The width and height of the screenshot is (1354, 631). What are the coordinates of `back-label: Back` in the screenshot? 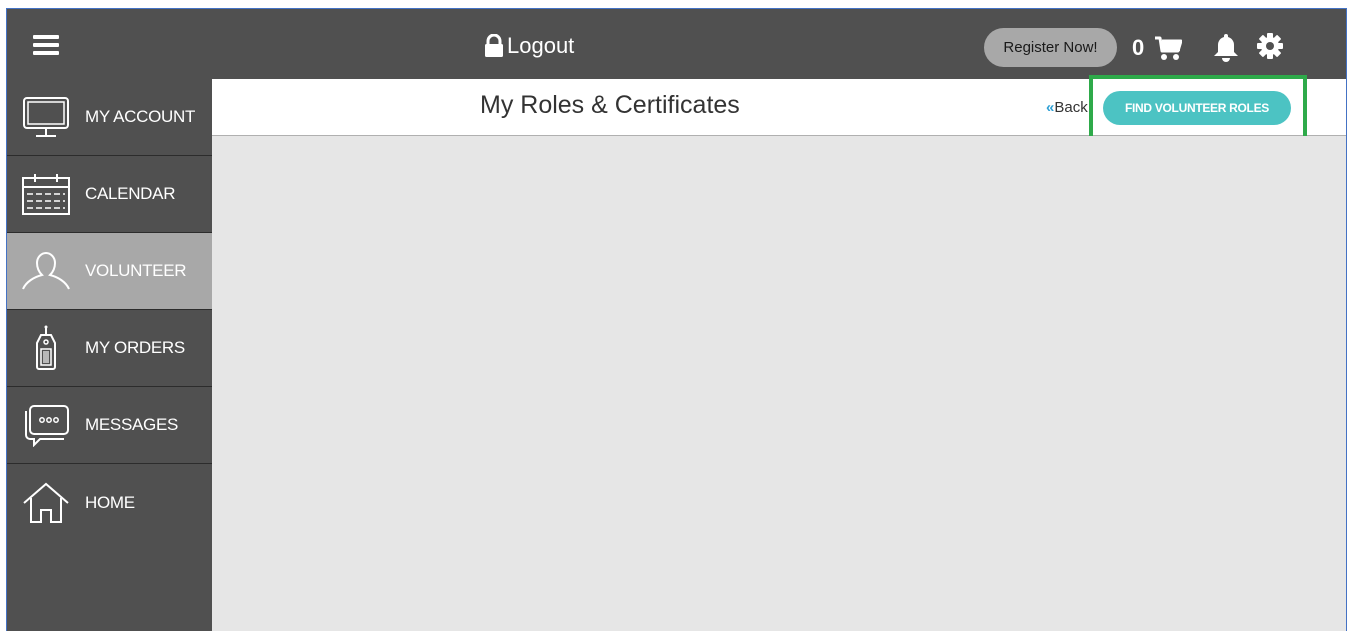 It's located at (1071, 107).